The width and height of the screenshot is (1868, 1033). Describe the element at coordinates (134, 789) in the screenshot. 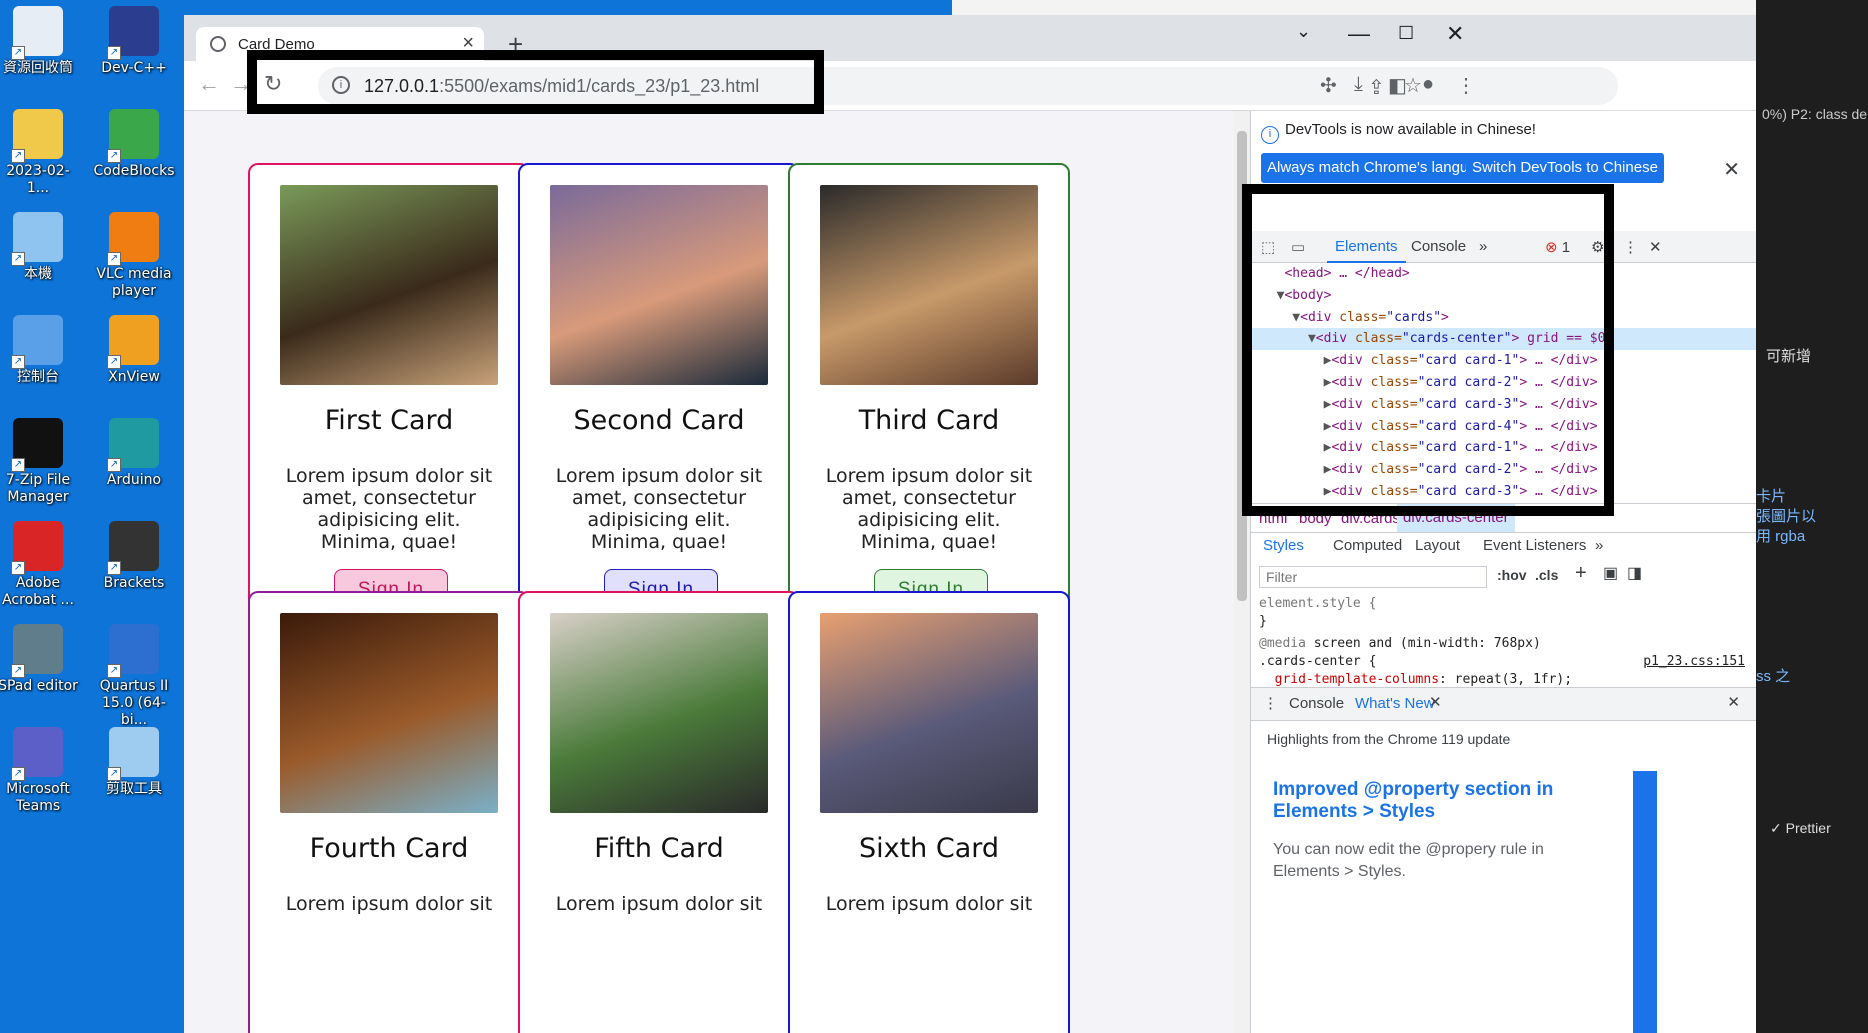

I see `desktop-icon-label: 剪取工具` at that location.